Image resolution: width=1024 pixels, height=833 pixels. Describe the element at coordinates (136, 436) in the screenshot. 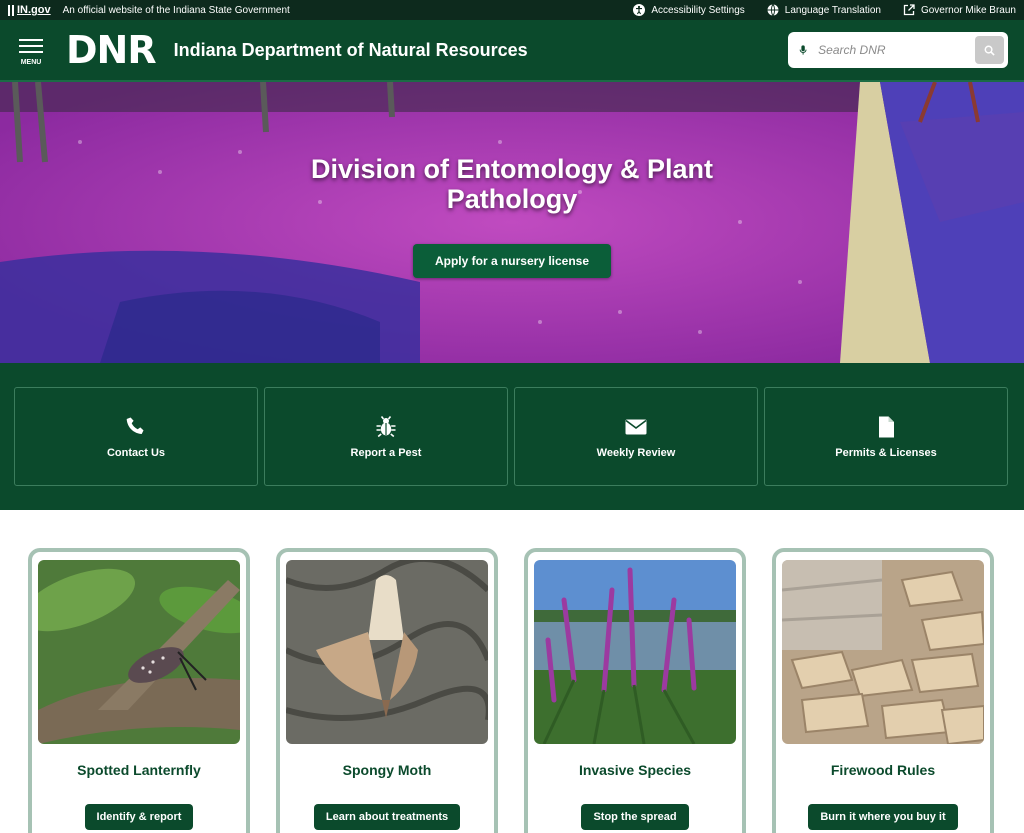

I see `contact-us-link: Contact Us` at that location.